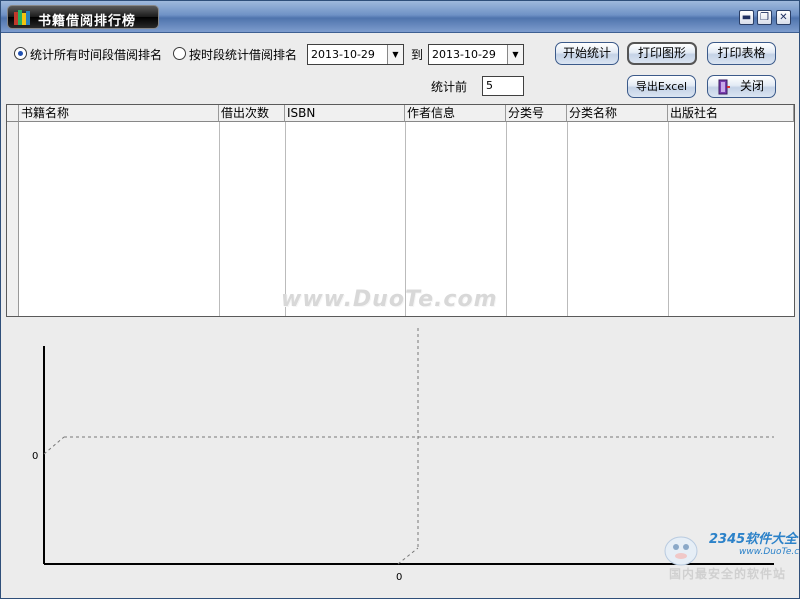 This screenshot has height=599, width=800. What do you see at coordinates (399, 577) in the screenshot?
I see `x-tick-label: 0` at bounding box center [399, 577].